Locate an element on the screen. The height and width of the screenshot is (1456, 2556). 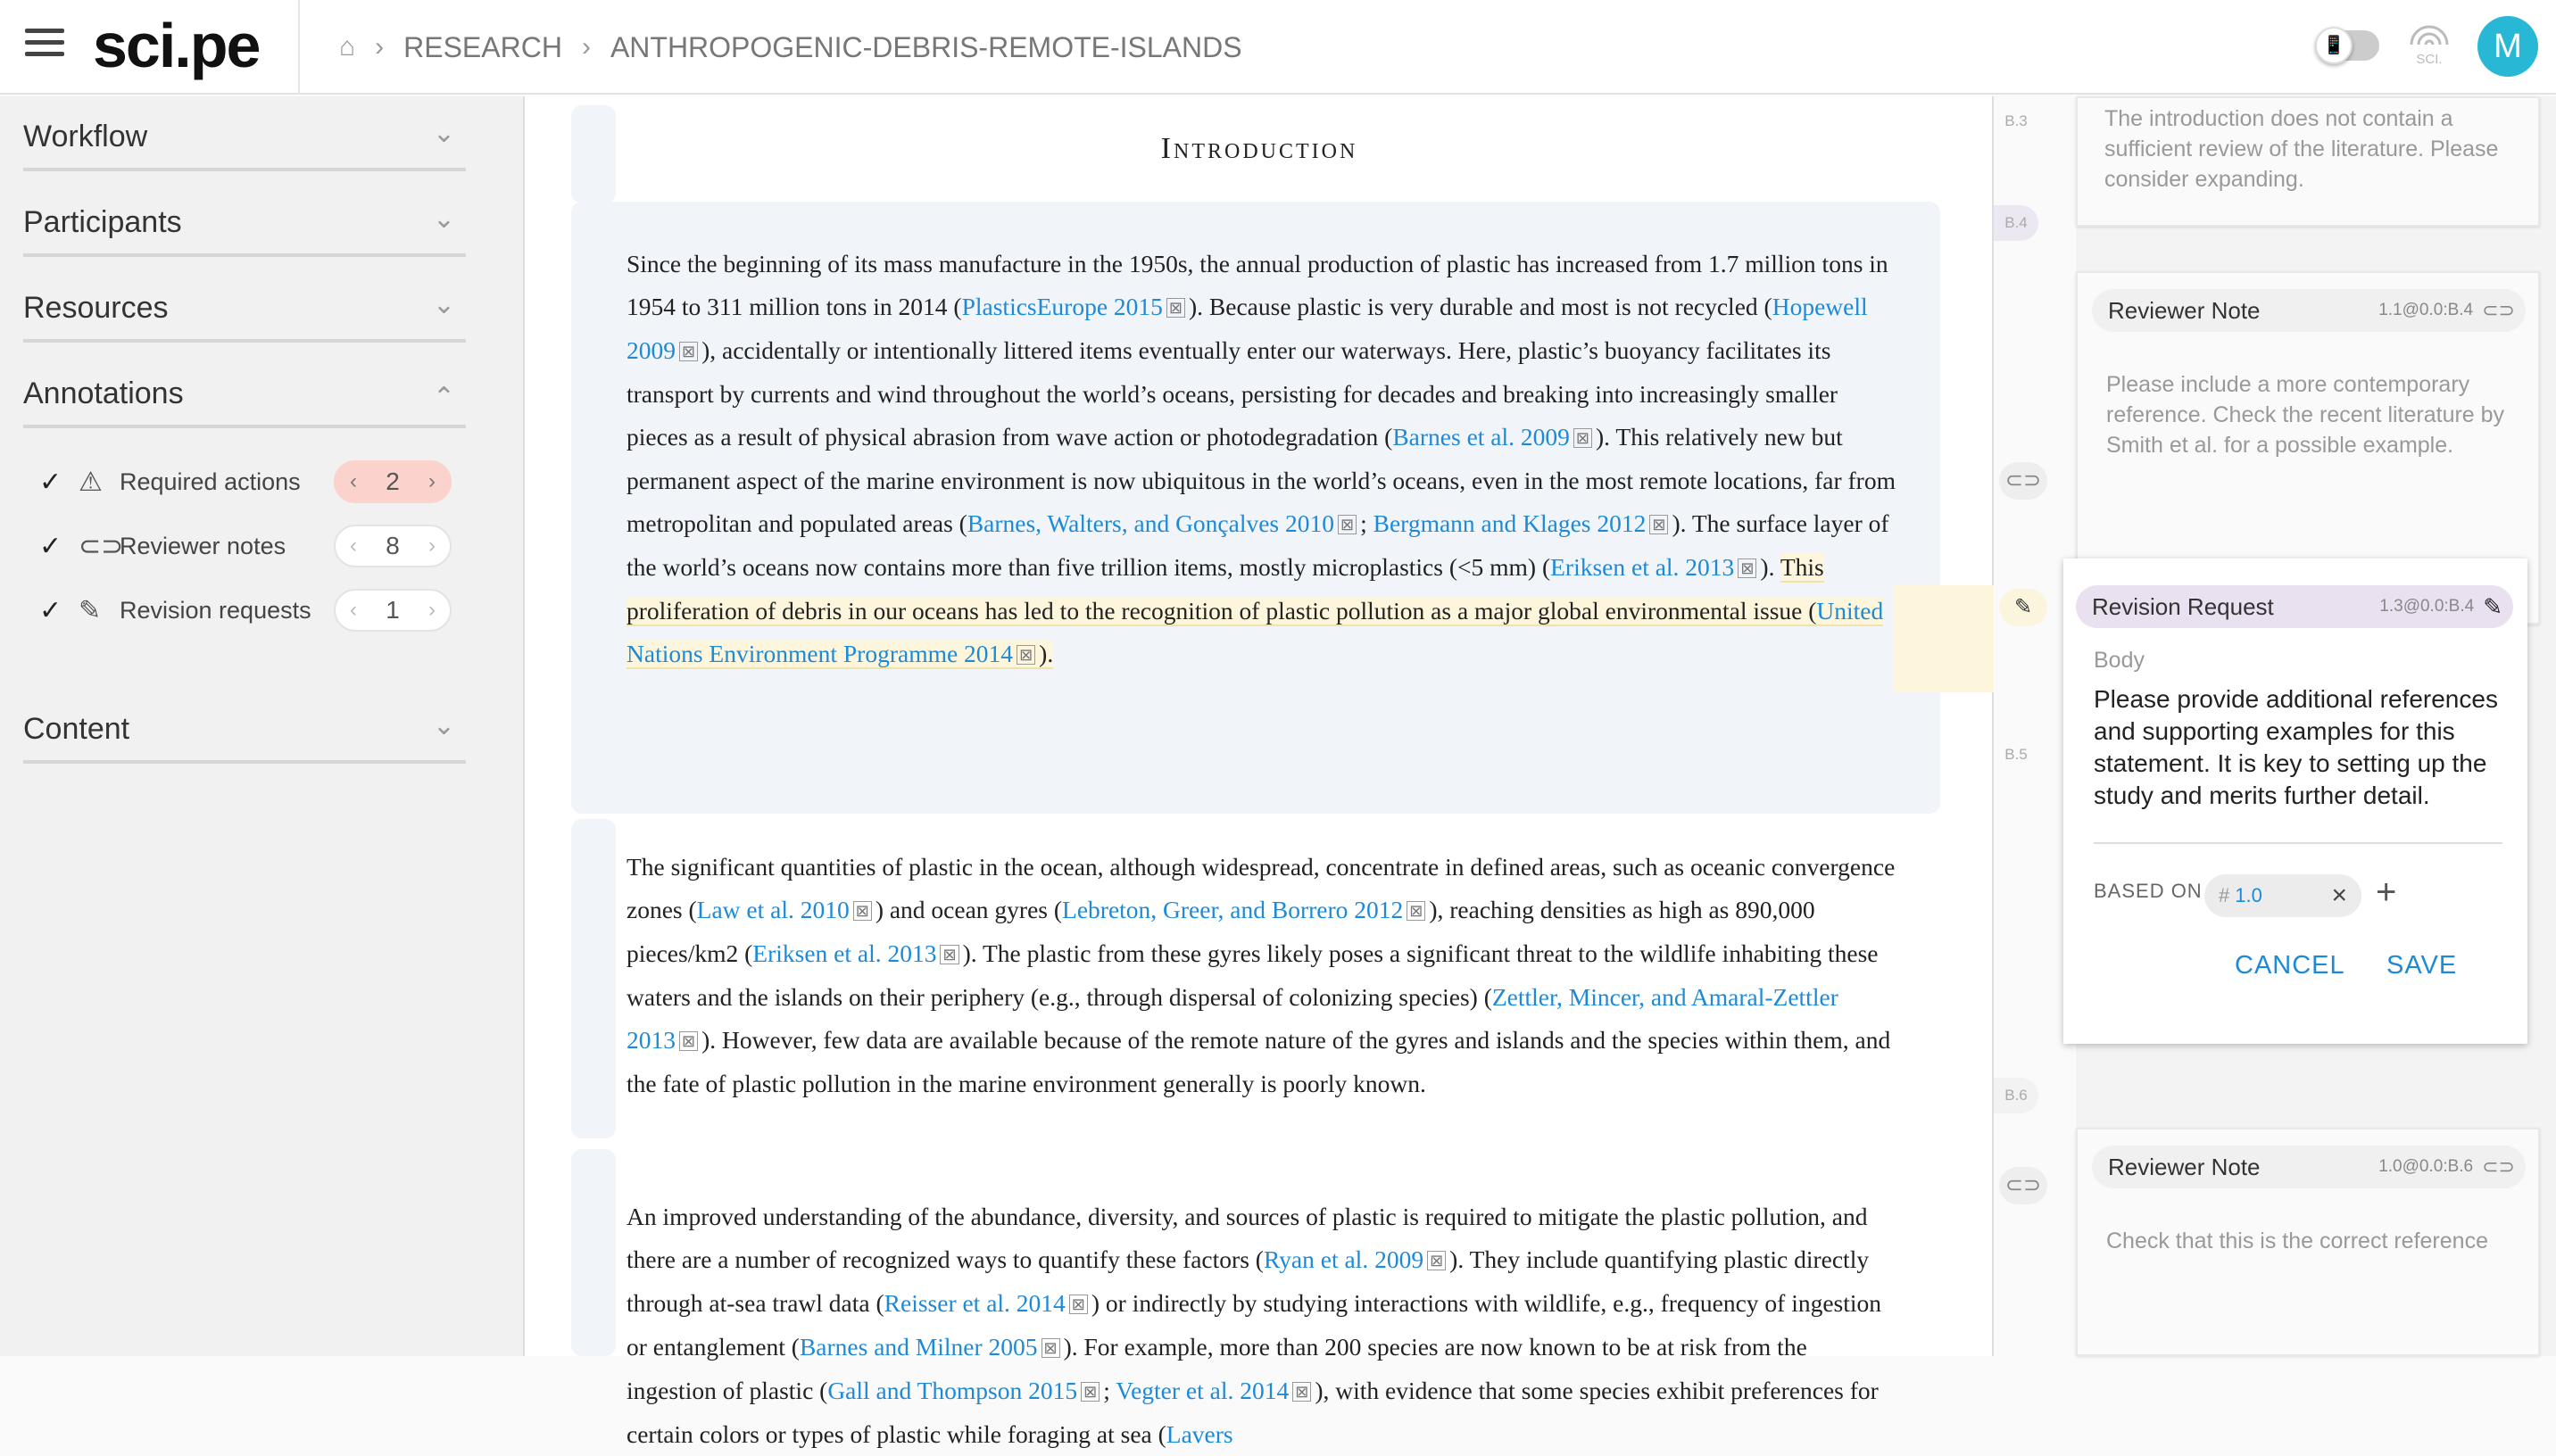
based-on-chip: # 1.0 × is located at coordinates (2282, 896).